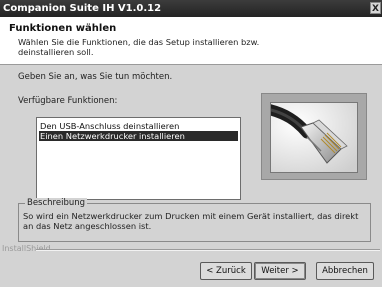  Describe the element at coordinates (119, 126) in the screenshot. I see `list-item-uninstall-usb: Den USB-Anschluss deinstallieren` at that location.